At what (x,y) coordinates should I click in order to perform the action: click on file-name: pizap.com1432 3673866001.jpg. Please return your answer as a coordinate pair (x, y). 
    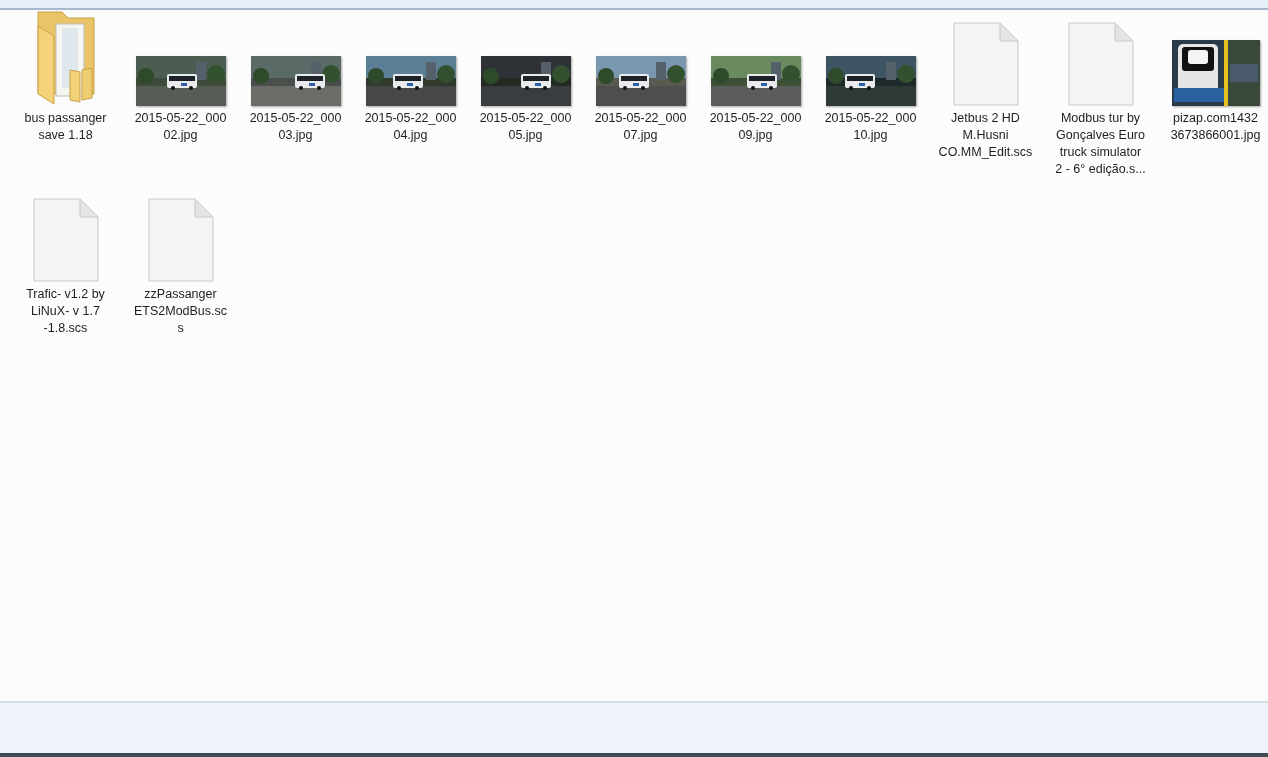
    Looking at the image, I should click on (1215, 127).